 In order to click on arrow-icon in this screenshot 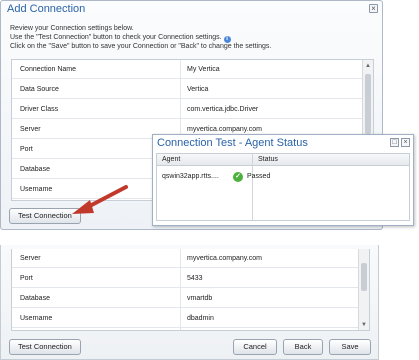, I will do `click(100, 199)`.